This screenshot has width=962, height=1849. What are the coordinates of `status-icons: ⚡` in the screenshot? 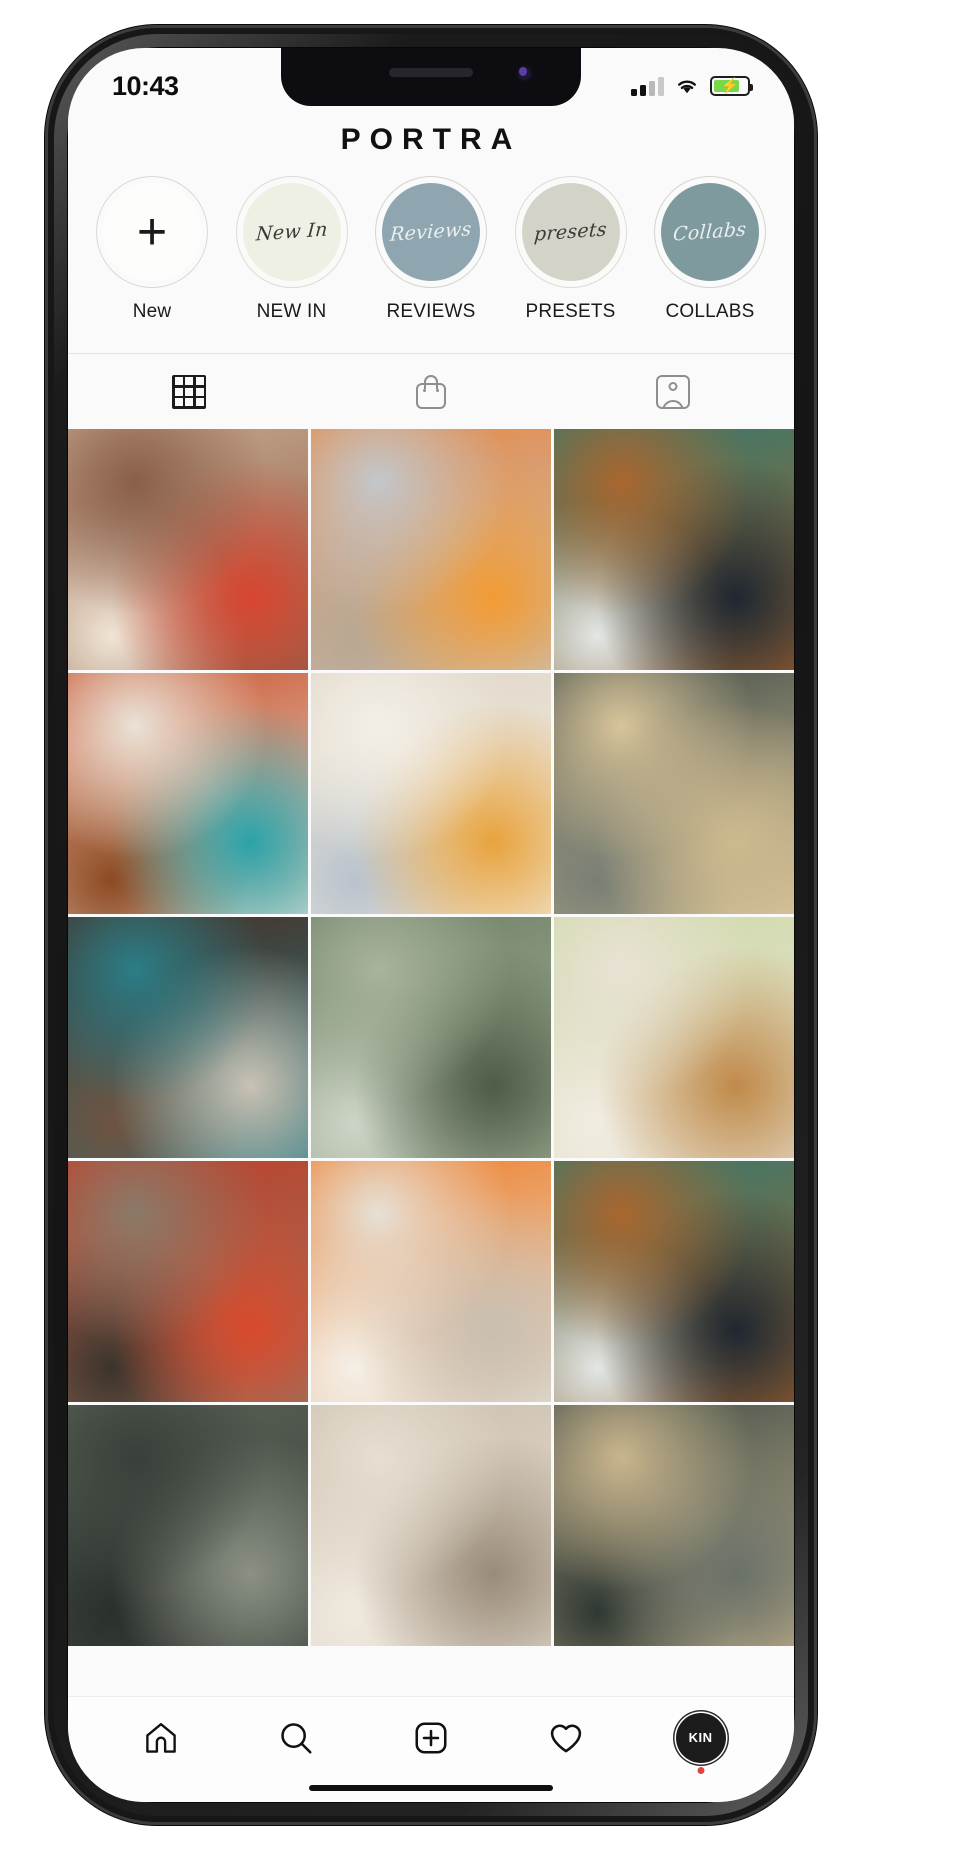 It's located at (692, 86).